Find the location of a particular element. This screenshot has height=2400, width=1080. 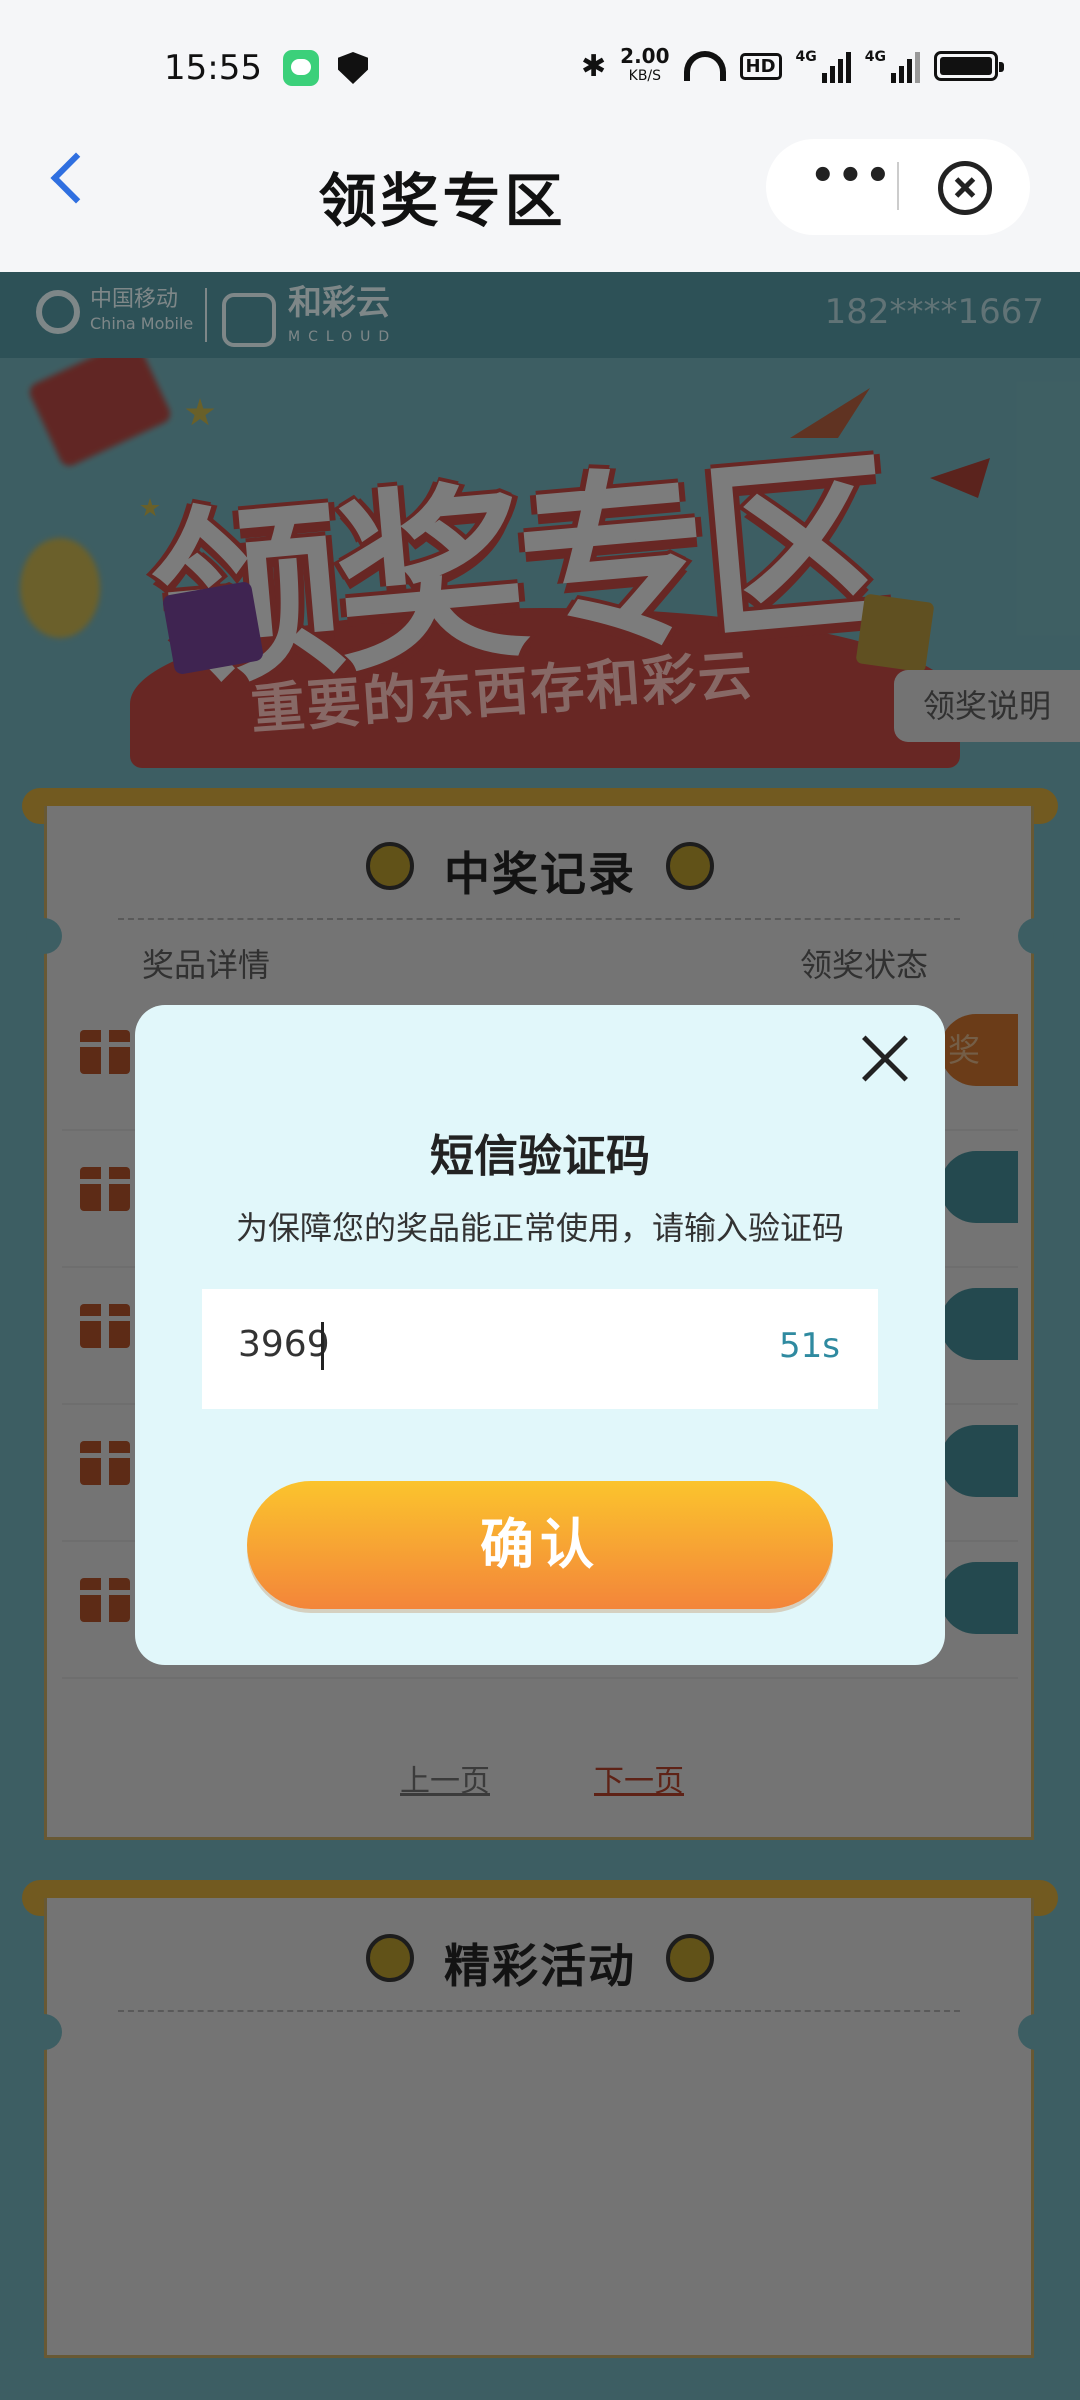

chat-notification-icon is located at coordinates (301, 68).